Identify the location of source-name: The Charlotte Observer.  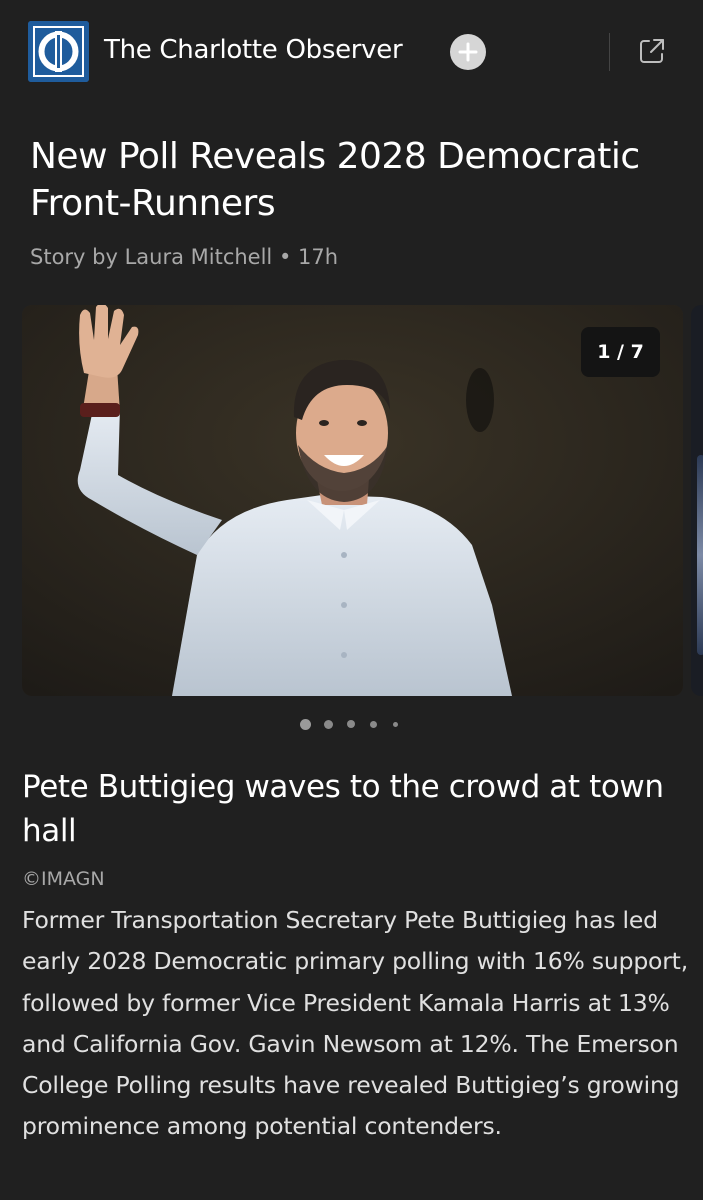
(253, 50).